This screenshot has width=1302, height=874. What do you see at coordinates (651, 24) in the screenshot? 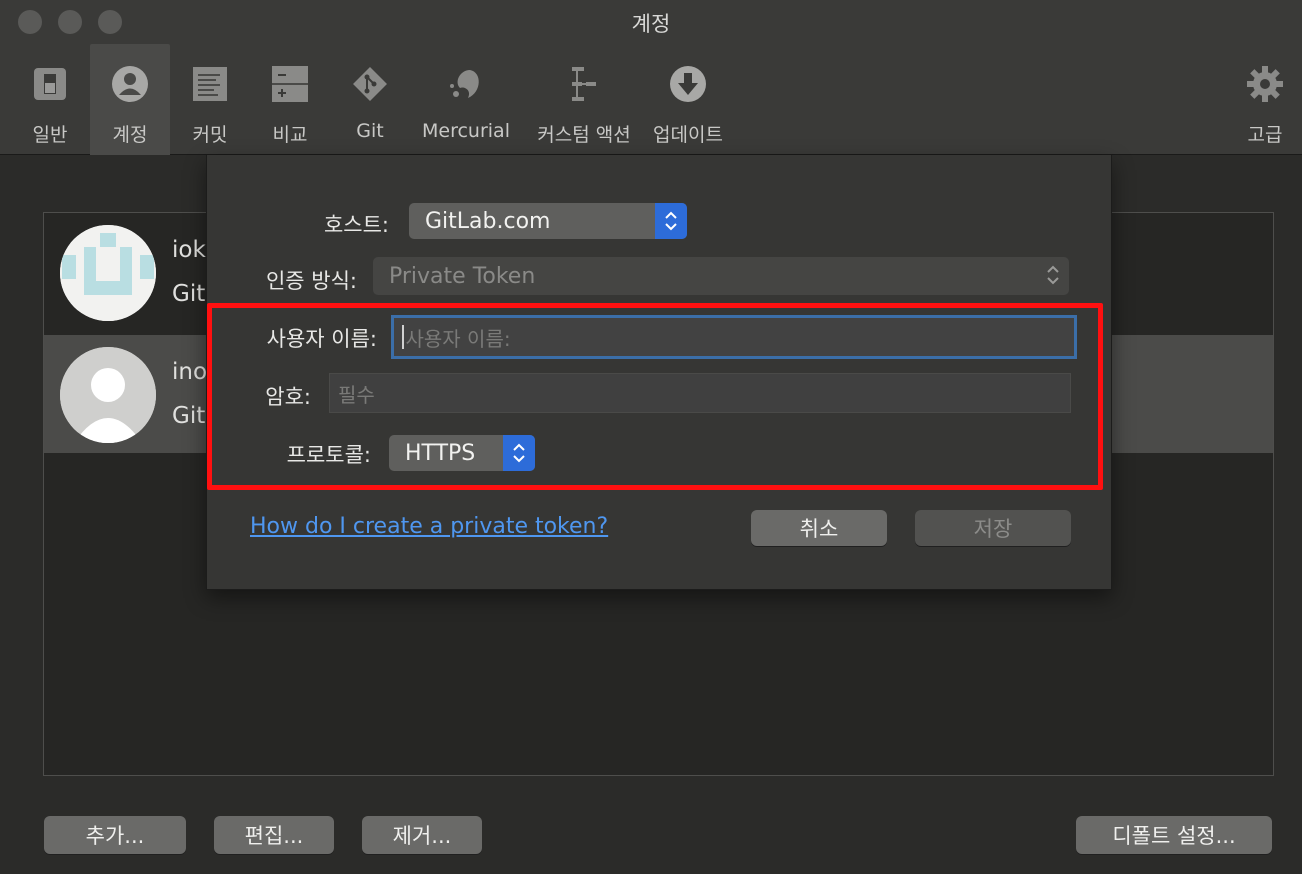
I see `window-title: 계정` at bounding box center [651, 24].